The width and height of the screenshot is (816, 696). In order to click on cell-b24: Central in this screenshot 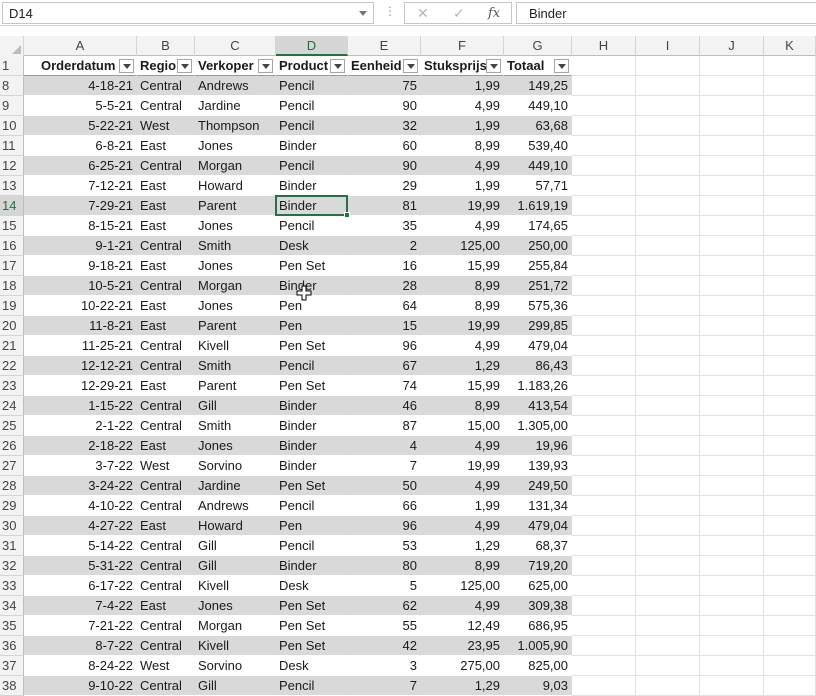, I will do `click(166, 406)`.